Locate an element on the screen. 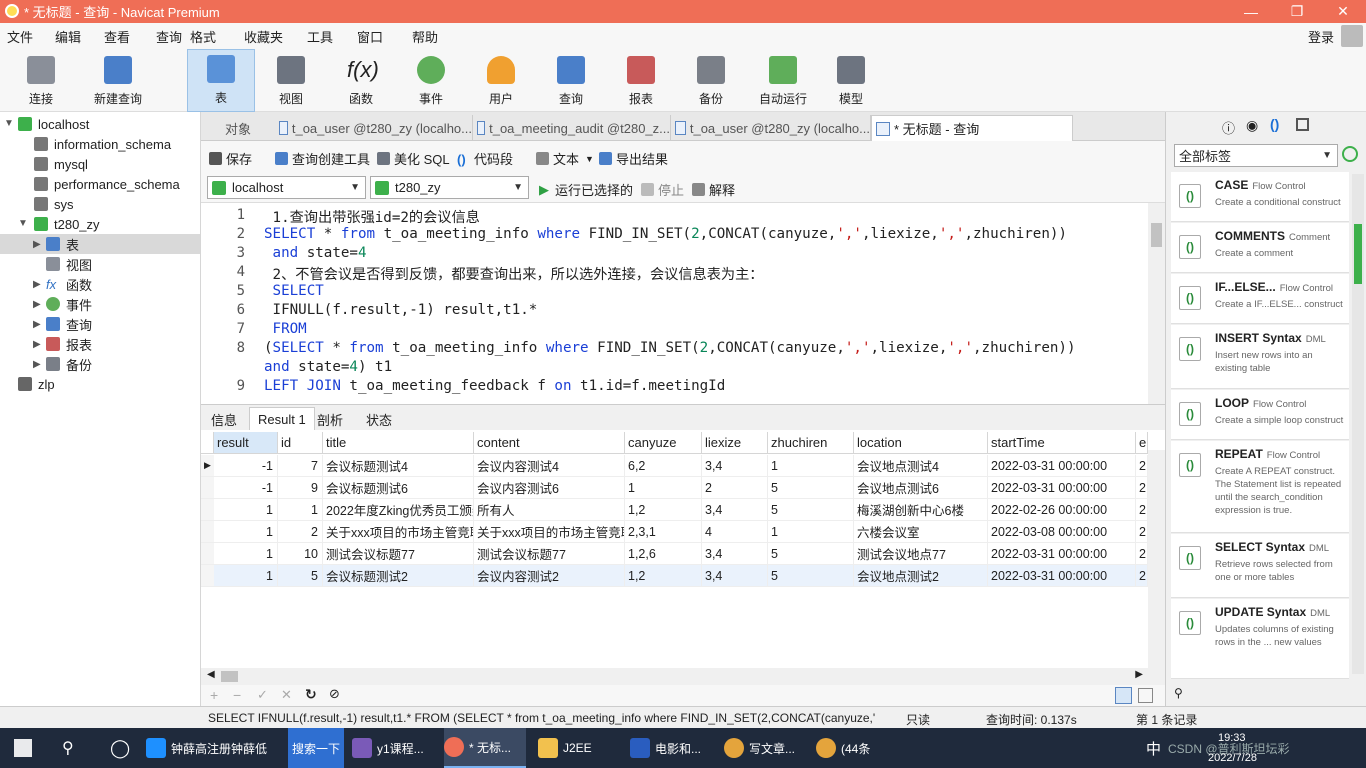 Image resolution: width=1366 pixels, height=768 pixels. refresh-icon is located at coordinates (1350, 154).